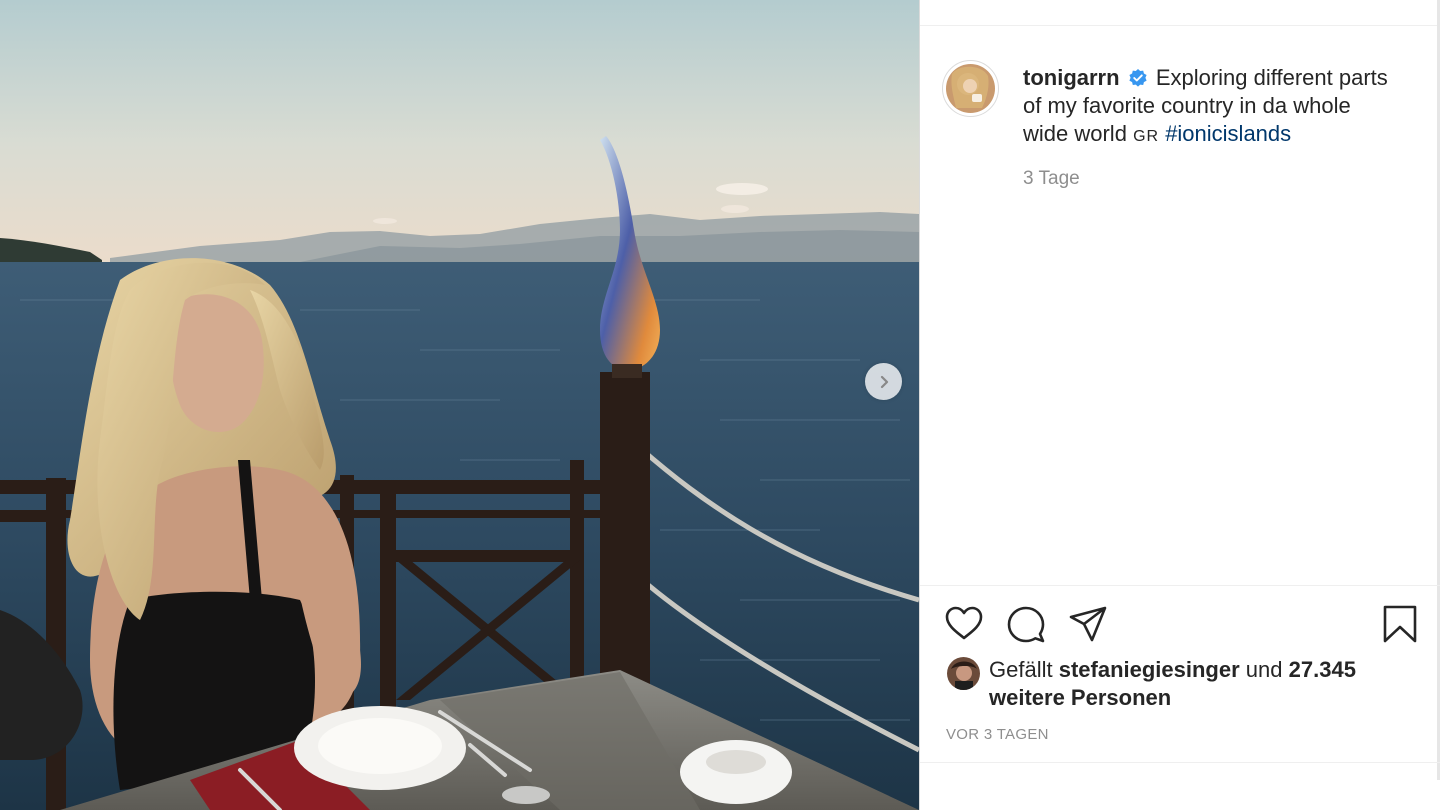 This screenshot has width=1440, height=810. What do you see at coordinates (1180, 762) in the screenshot?
I see `comment-divider` at bounding box center [1180, 762].